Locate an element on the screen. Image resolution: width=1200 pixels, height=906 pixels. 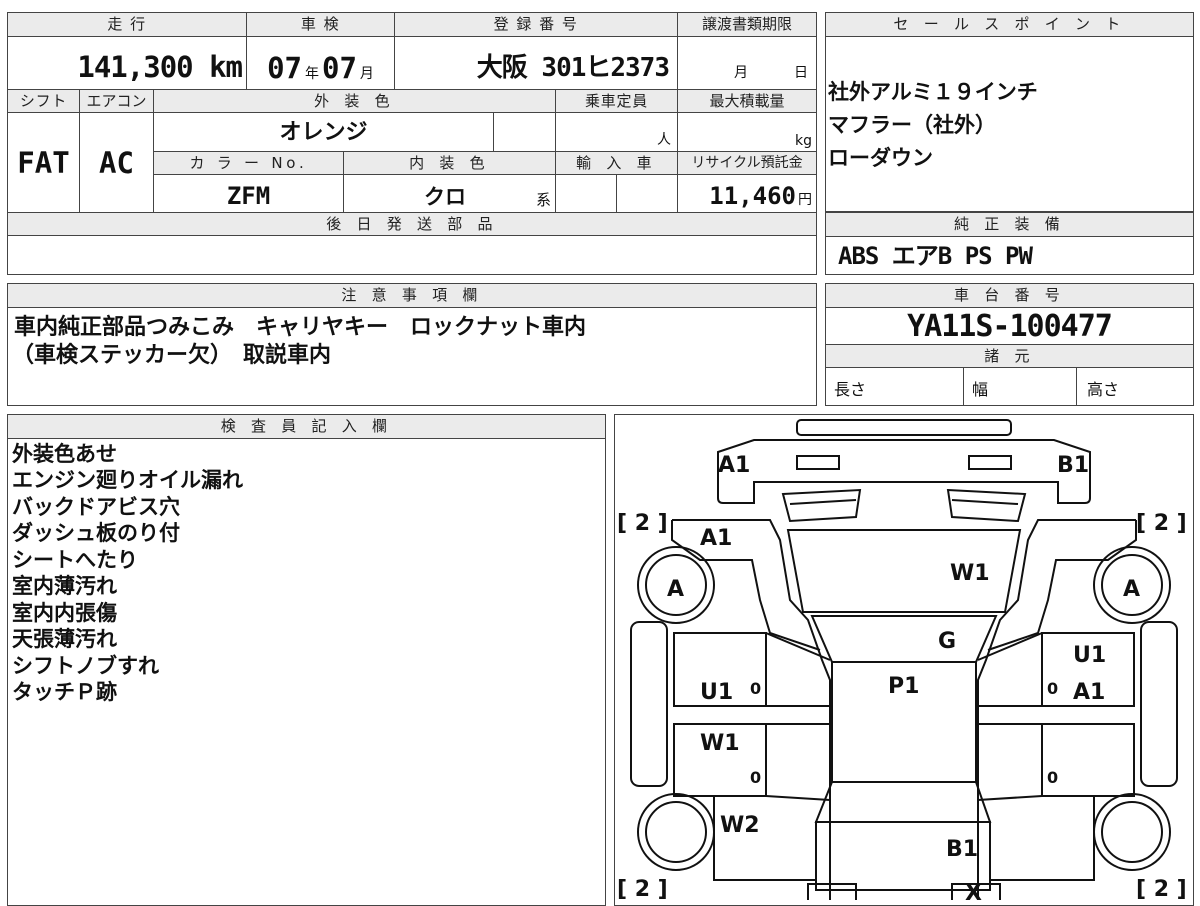
genuine-equipment-value: ABS エアB PS PW is located at coordinates (935, 256).